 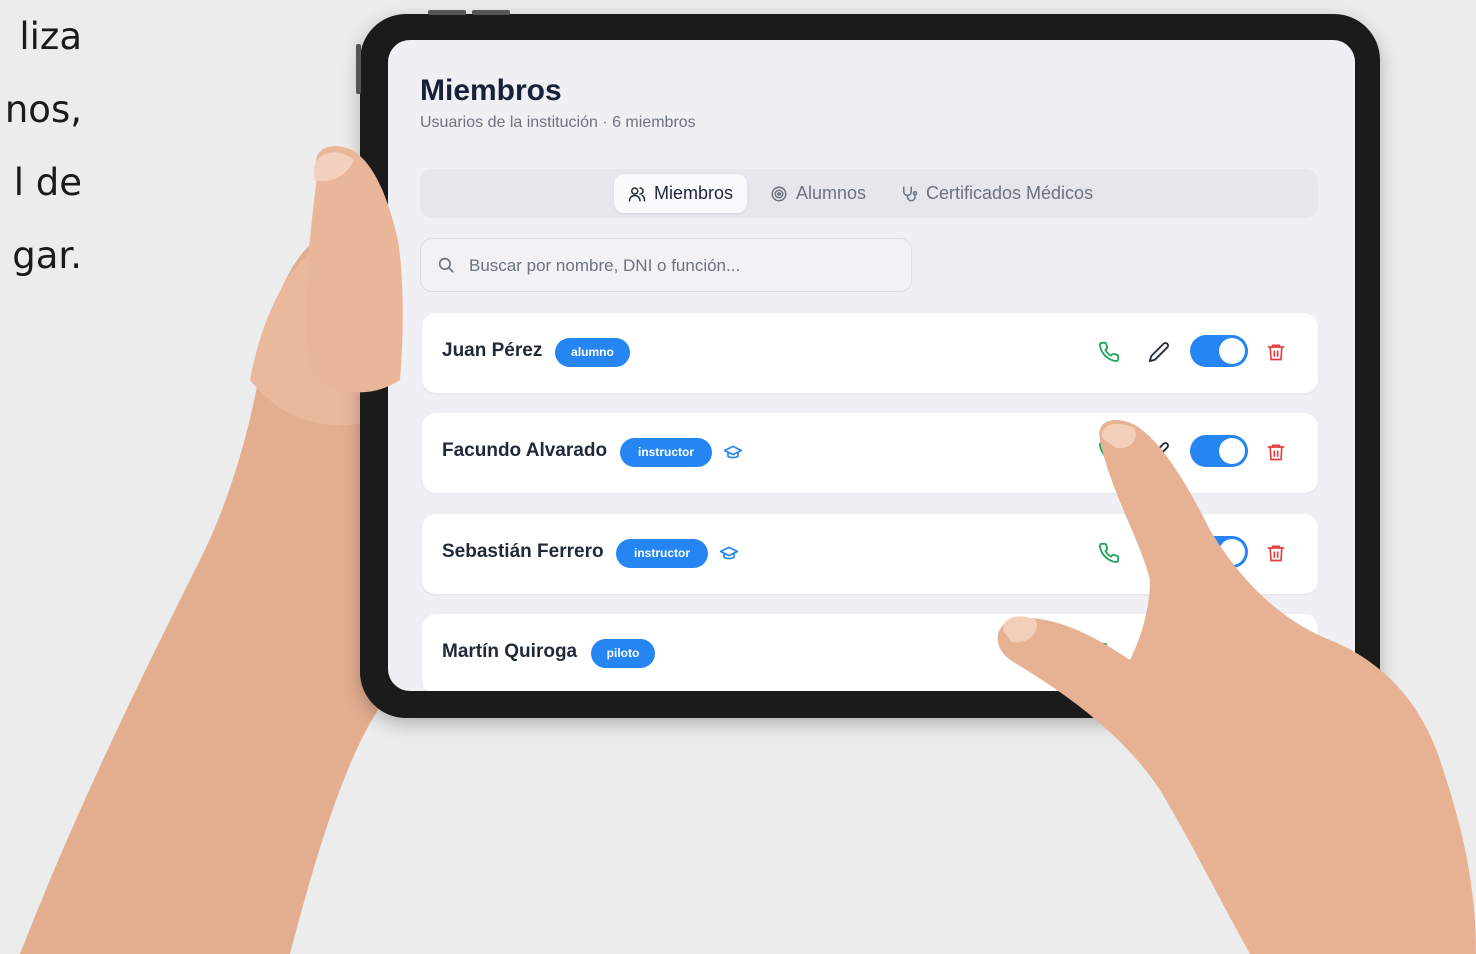 What do you see at coordinates (492, 350) in the screenshot?
I see `member-name: Juan Pérez` at bounding box center [492, 350].